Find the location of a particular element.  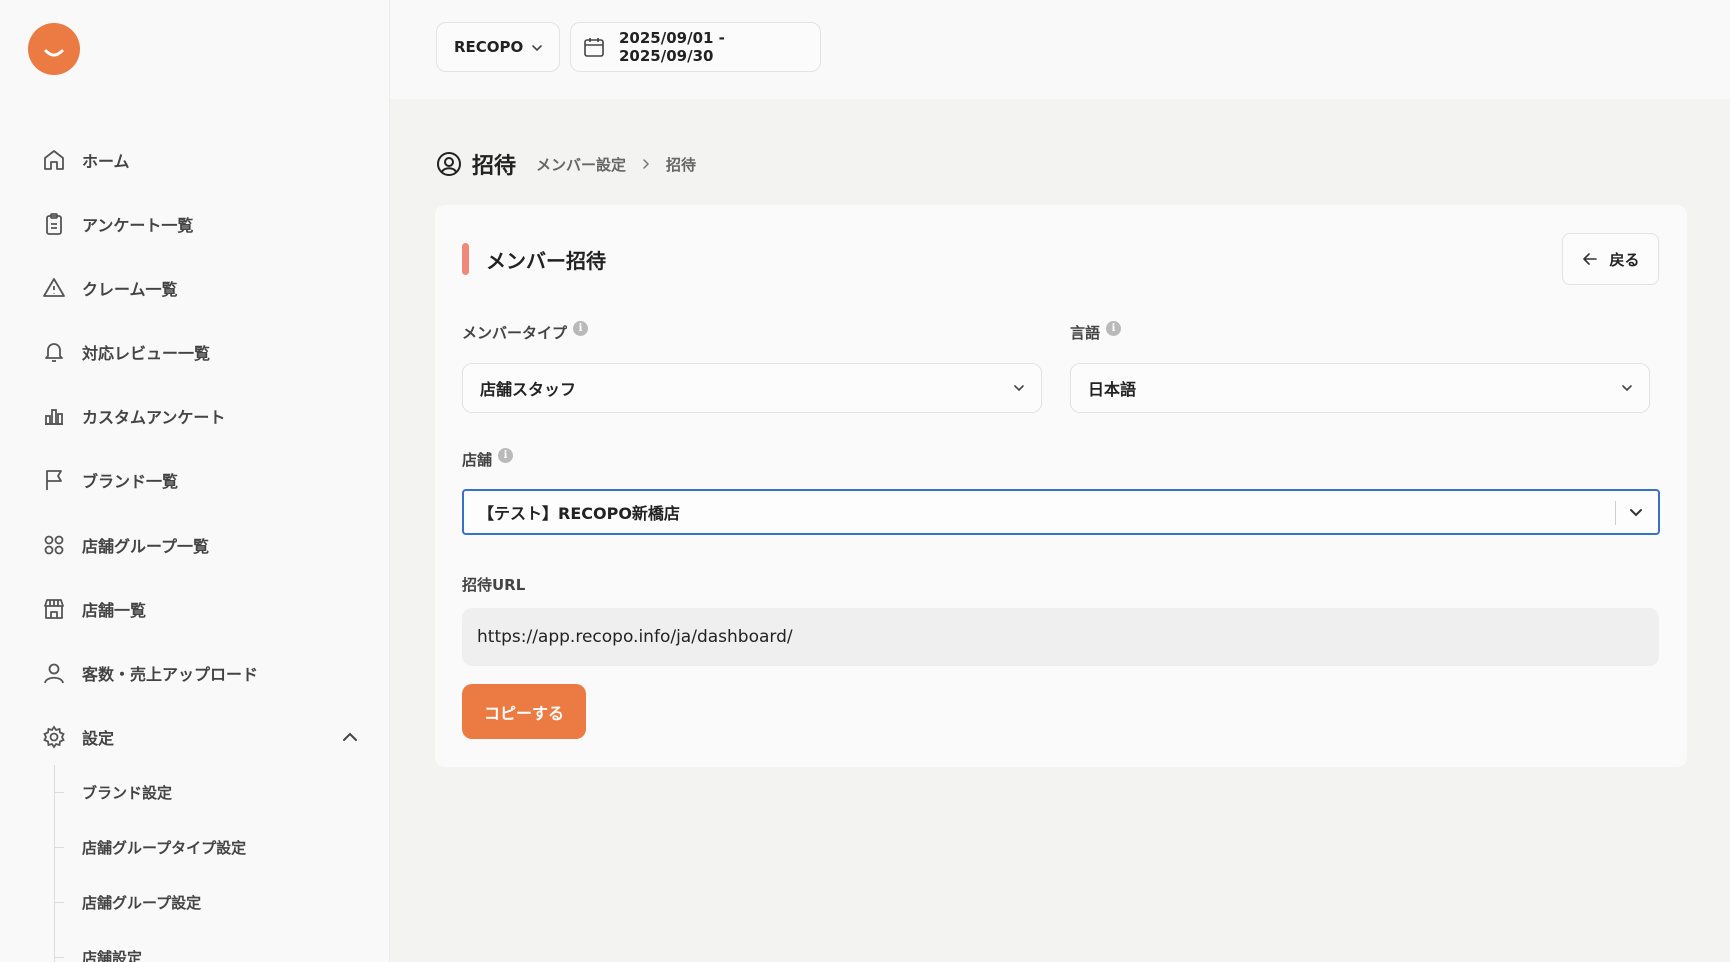

member-type-select: 店舗スタッフ is located at coordinates (752, 388).